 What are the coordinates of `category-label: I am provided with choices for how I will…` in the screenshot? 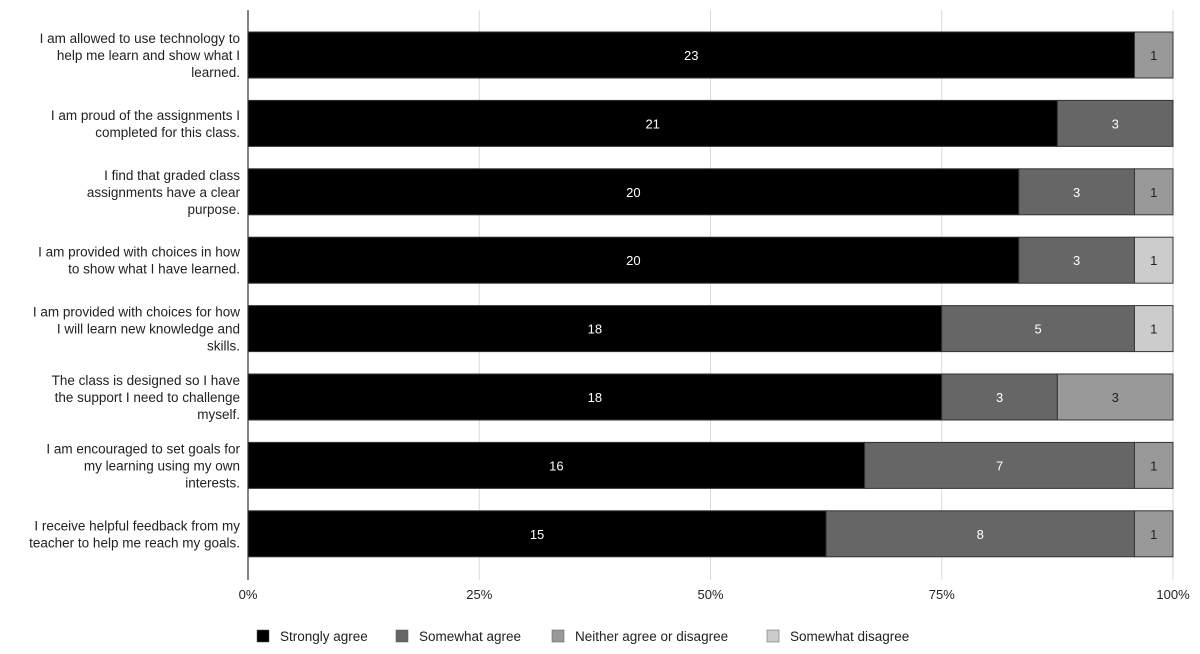 It's located at (136, 329).